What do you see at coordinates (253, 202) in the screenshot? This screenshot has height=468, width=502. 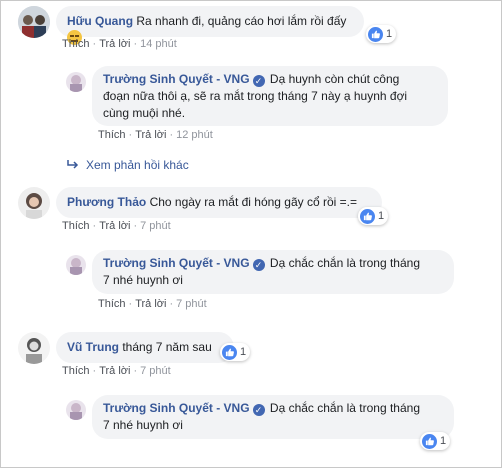 I see `comment-text: Cho ngày ra mắt đi hóng gãy cổ rồi =.=` at bounding box center [253, 202].